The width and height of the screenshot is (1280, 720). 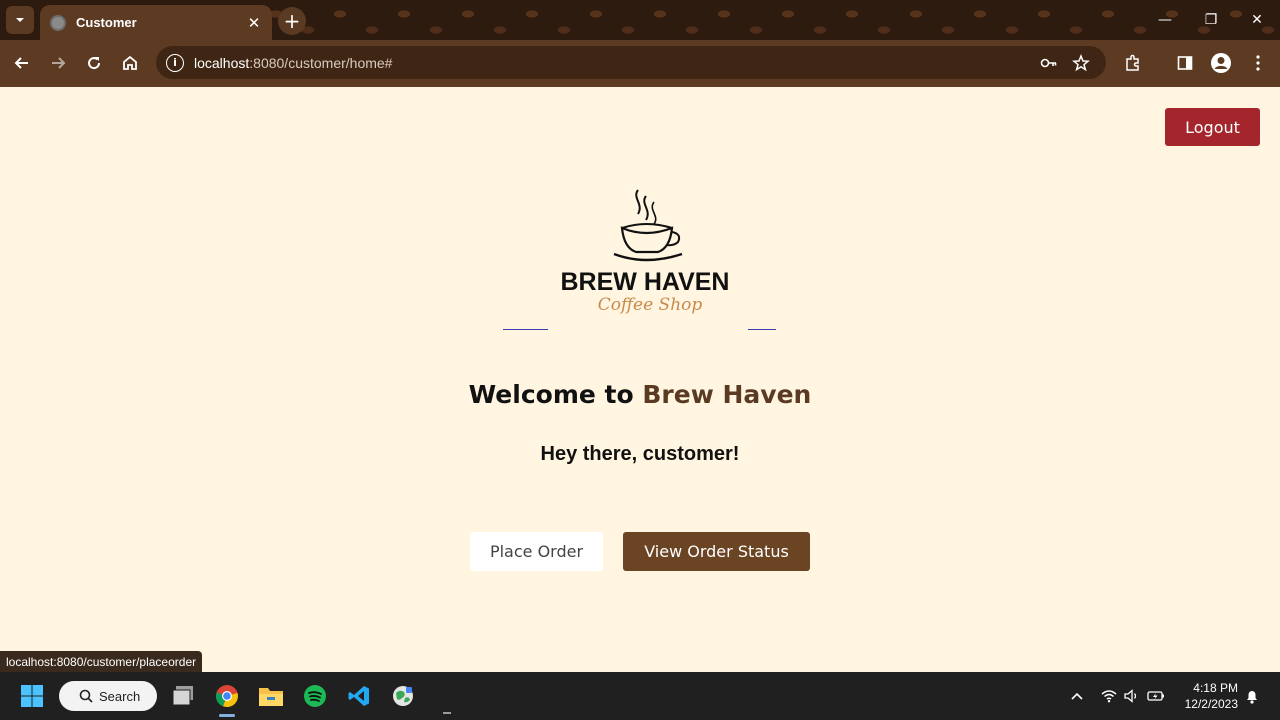 I want to click on vscode-icon, so click(x=359, y=696).